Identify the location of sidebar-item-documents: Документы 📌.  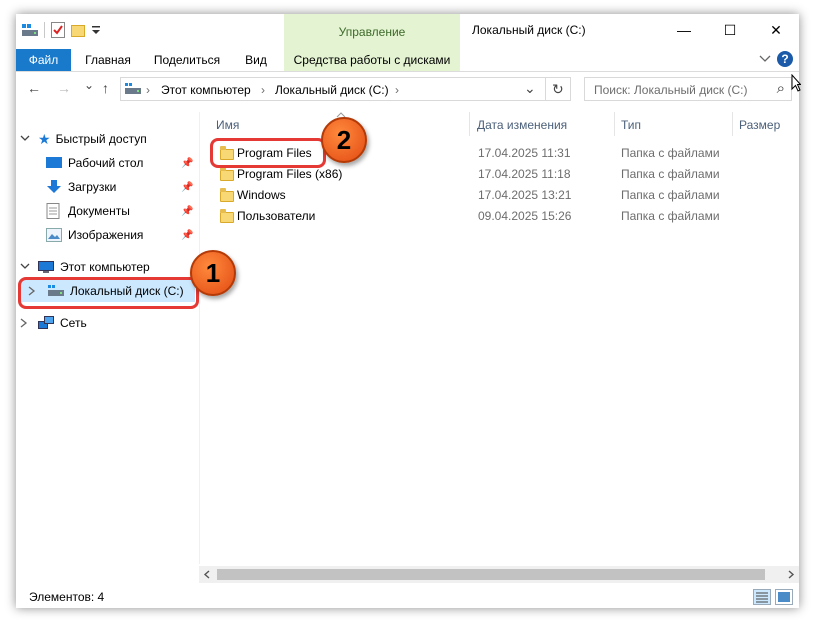
(121, 211).